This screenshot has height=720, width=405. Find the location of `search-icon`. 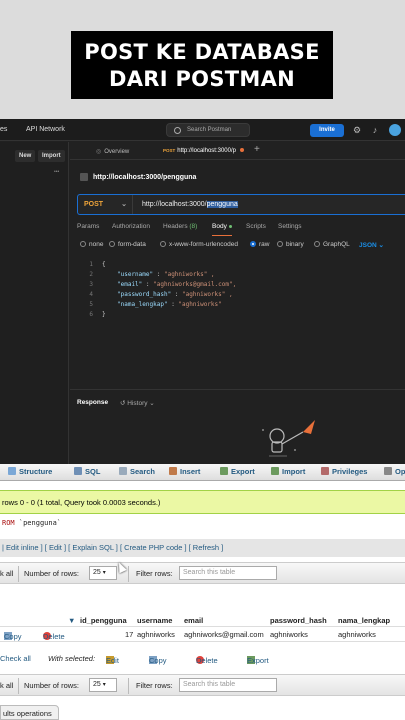

search-icon is located at coordinates (177, 130).